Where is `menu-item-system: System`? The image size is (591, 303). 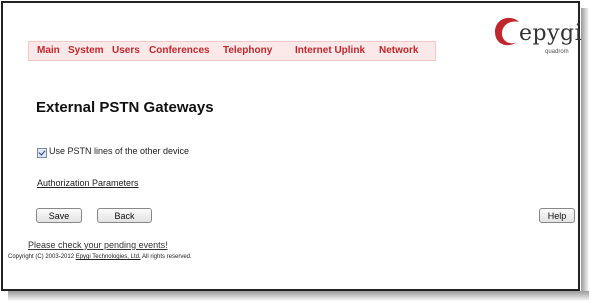 menu-item-system: System is located at coordinates (86, 50).